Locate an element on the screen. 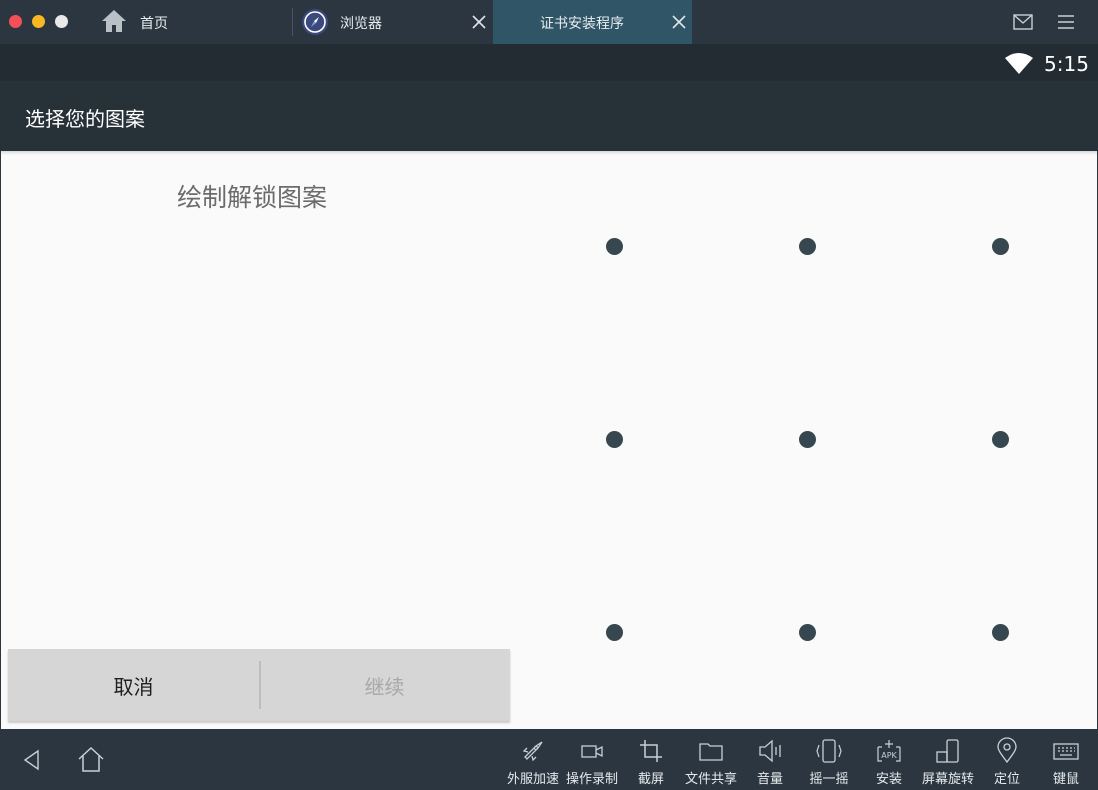 This screenshot has width=1098, height=790. tool-label: 文件共享 is located at coordinates (710, 779).